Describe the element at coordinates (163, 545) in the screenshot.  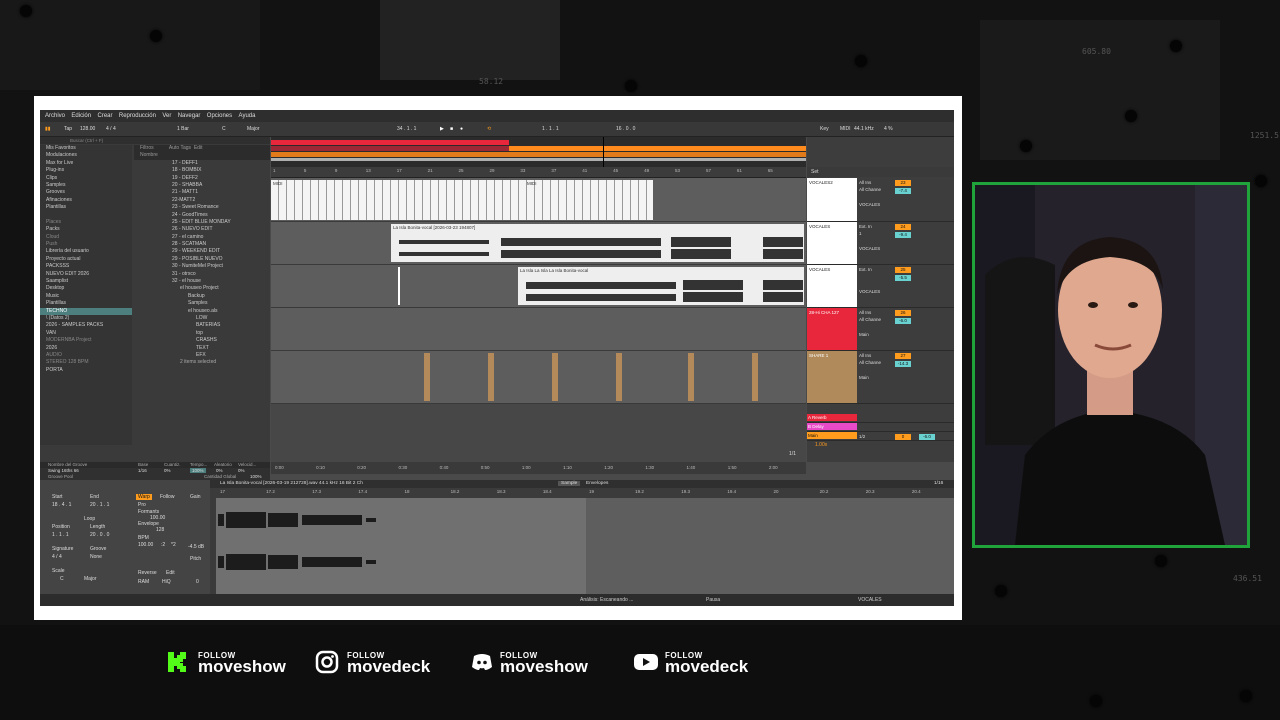
I see `bpm-half-button: :2` at that location.